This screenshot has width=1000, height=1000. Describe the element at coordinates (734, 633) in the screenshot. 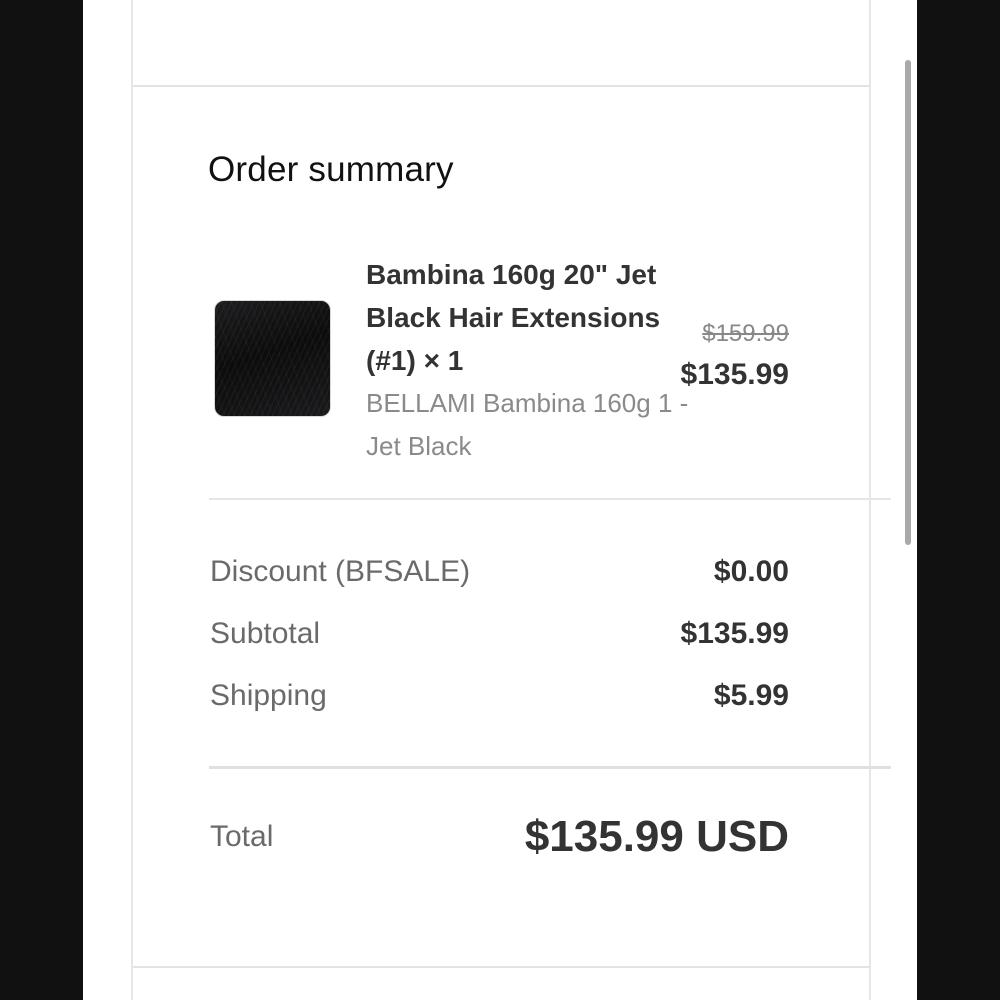

I see `subtotal-value: $135.99` at that location.